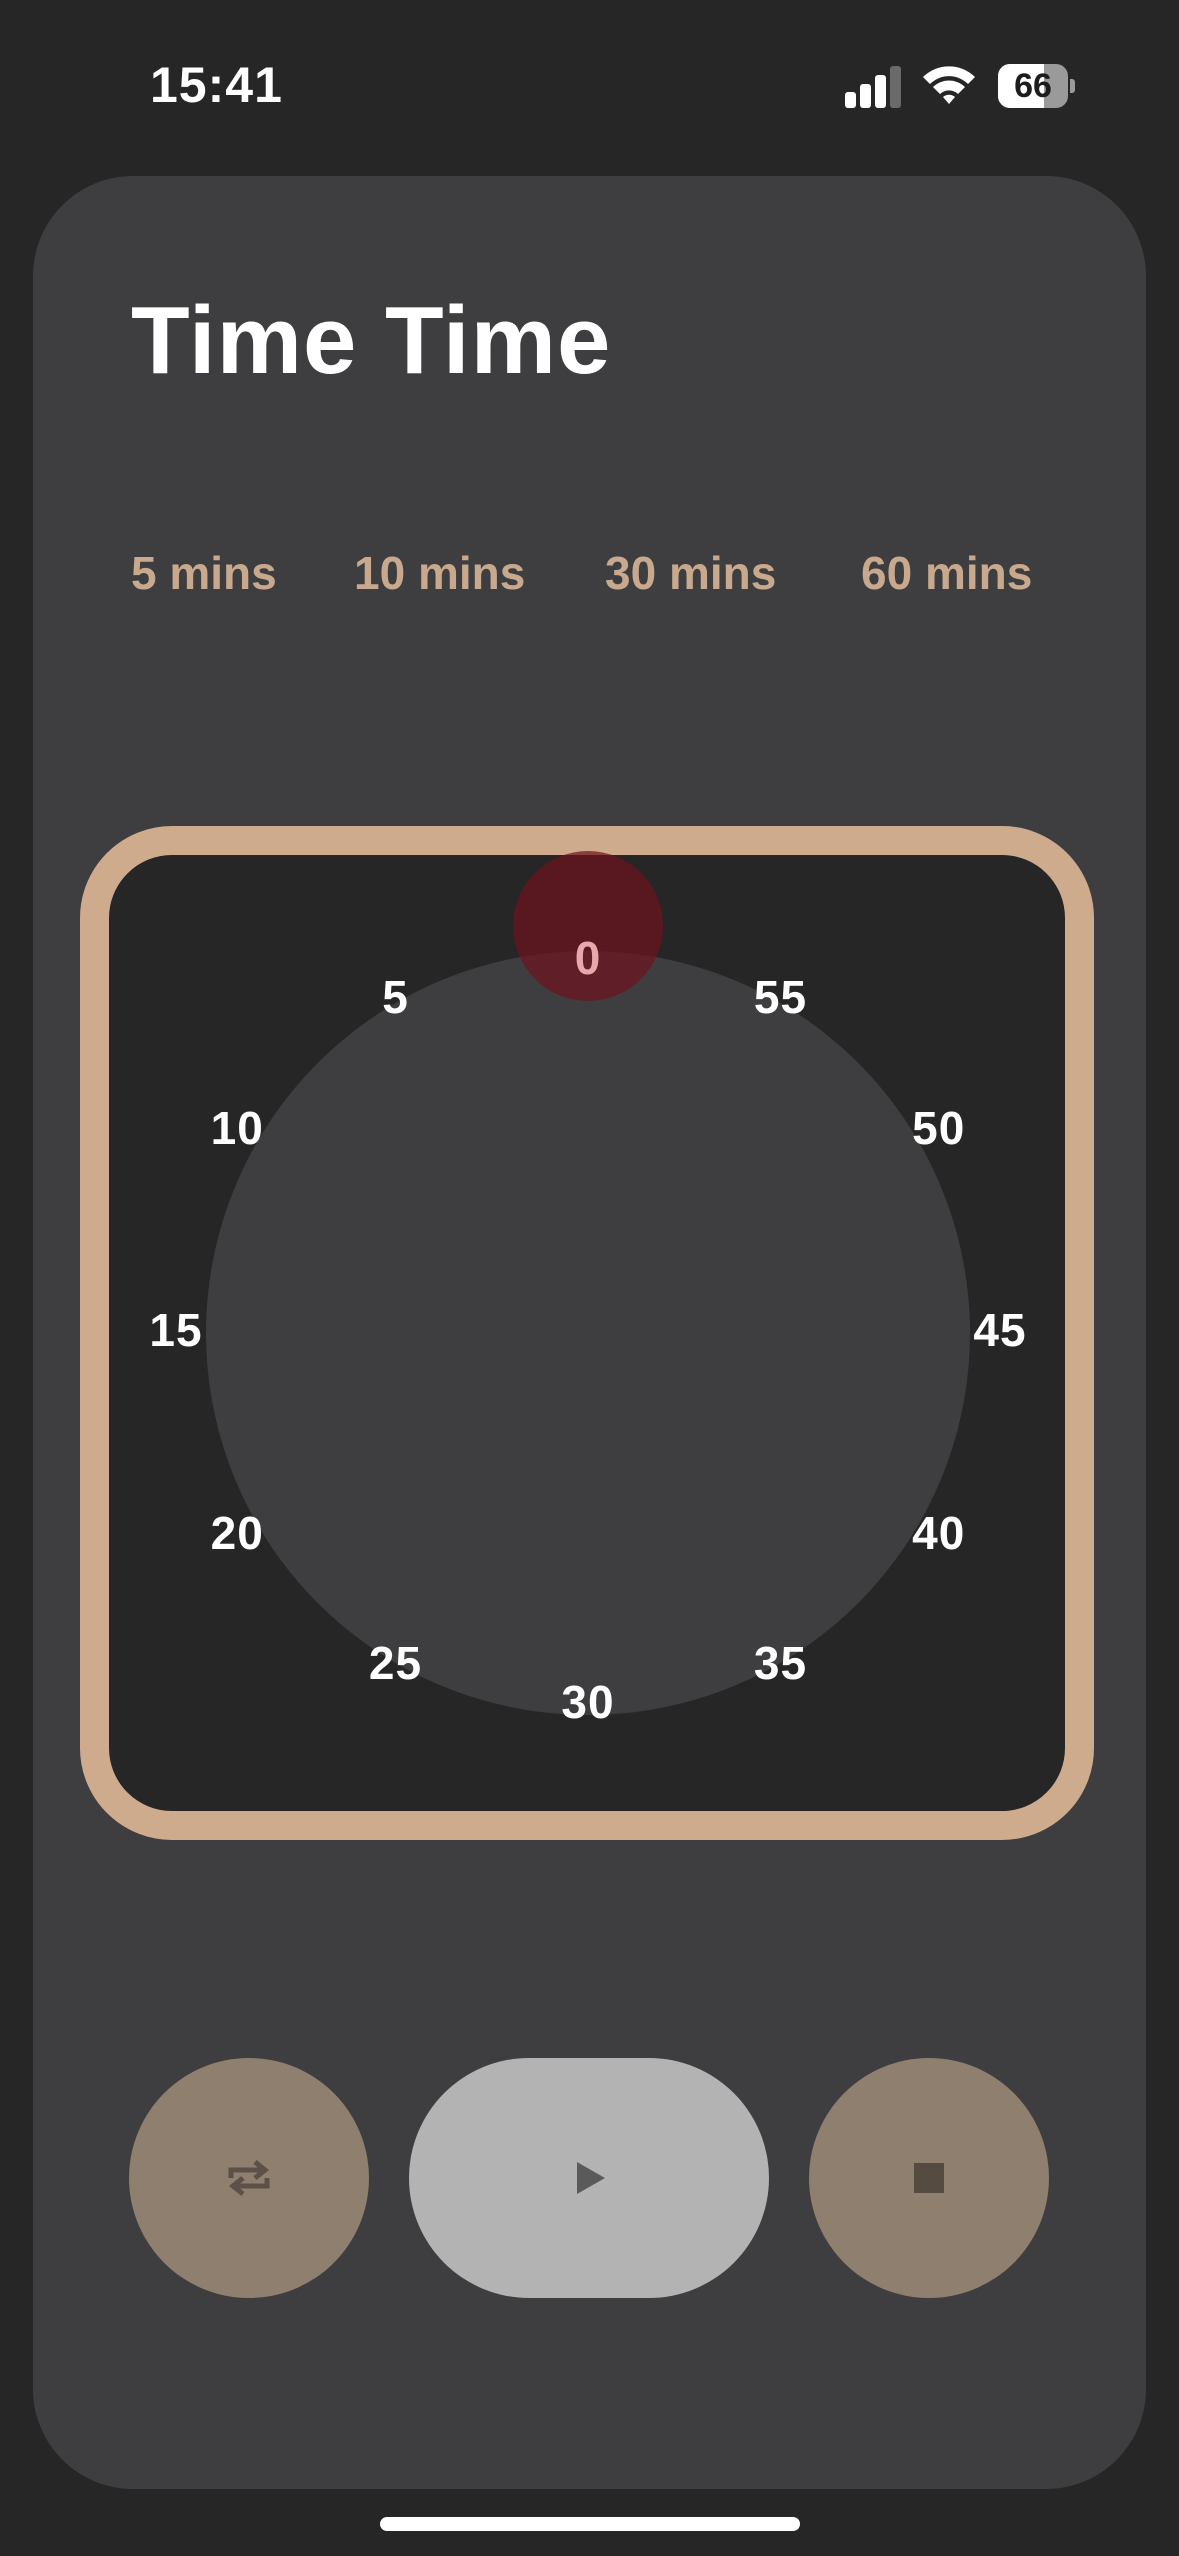  What do you see at coordinates (589, 87) in the screenshot?
I see `status-bar: 15:41 66` at bounding box center [589, 87].